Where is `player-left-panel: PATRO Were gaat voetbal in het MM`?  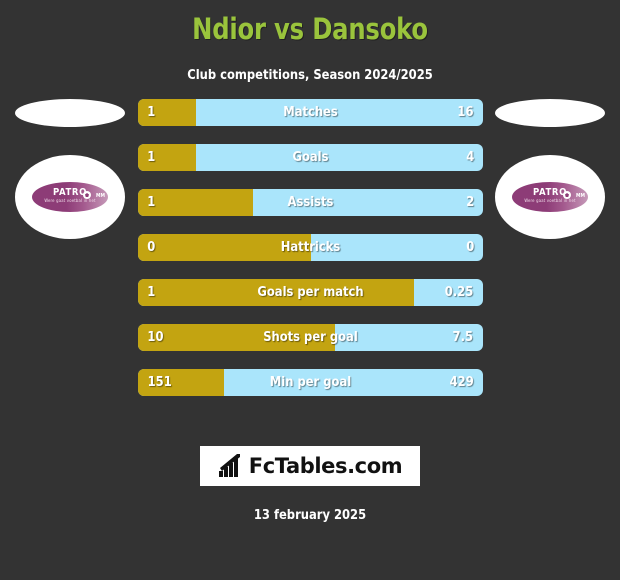 player-left-panel: PATRO Were gaat voetbal in het MM is located at coordinates (70, 179).